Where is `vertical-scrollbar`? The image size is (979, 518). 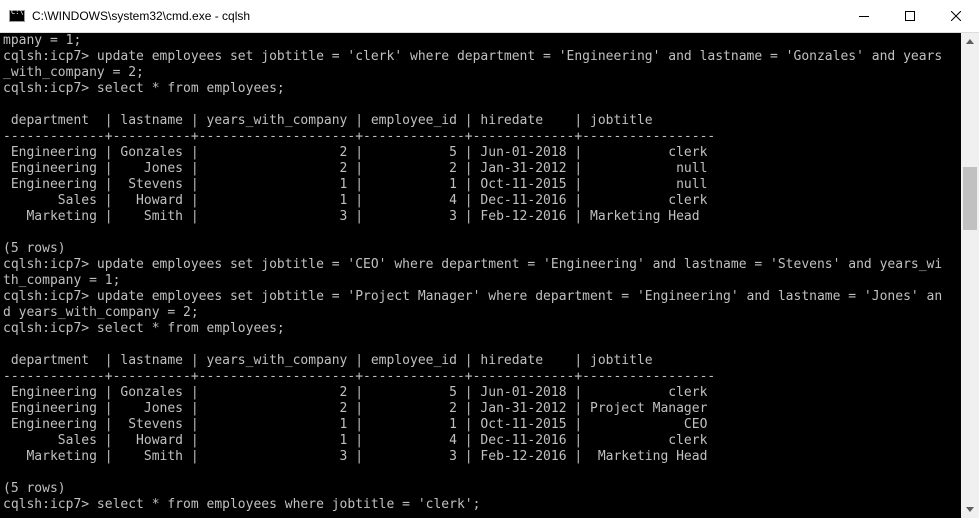
vertical-scrollbar is located at coordinates (970, 275).